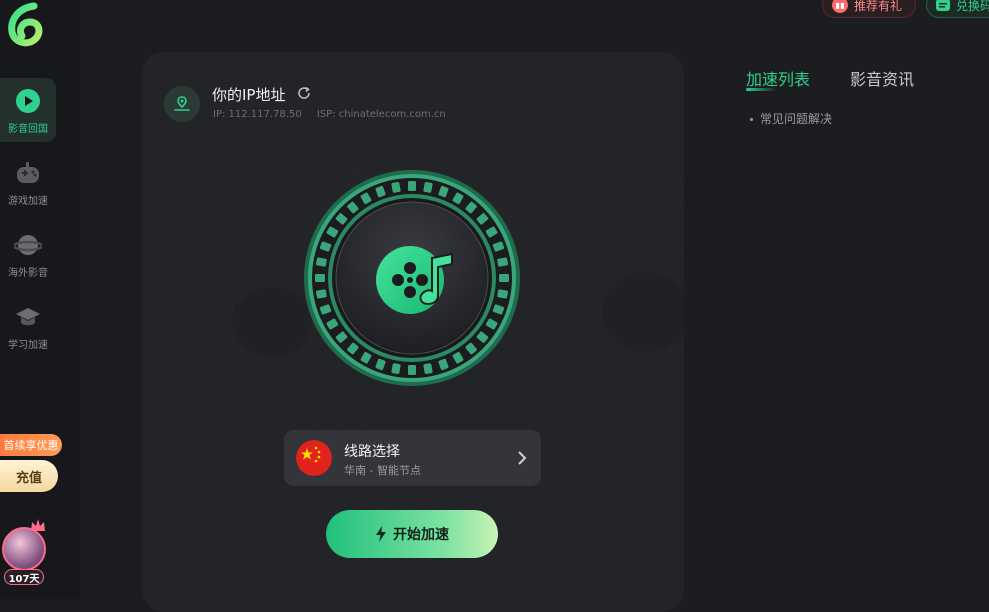 The height and width of the screenshot is (612, 989). Describe the element at coordinates (522, 458) in the screenshot. I see `chevron-right-icon` at that location.